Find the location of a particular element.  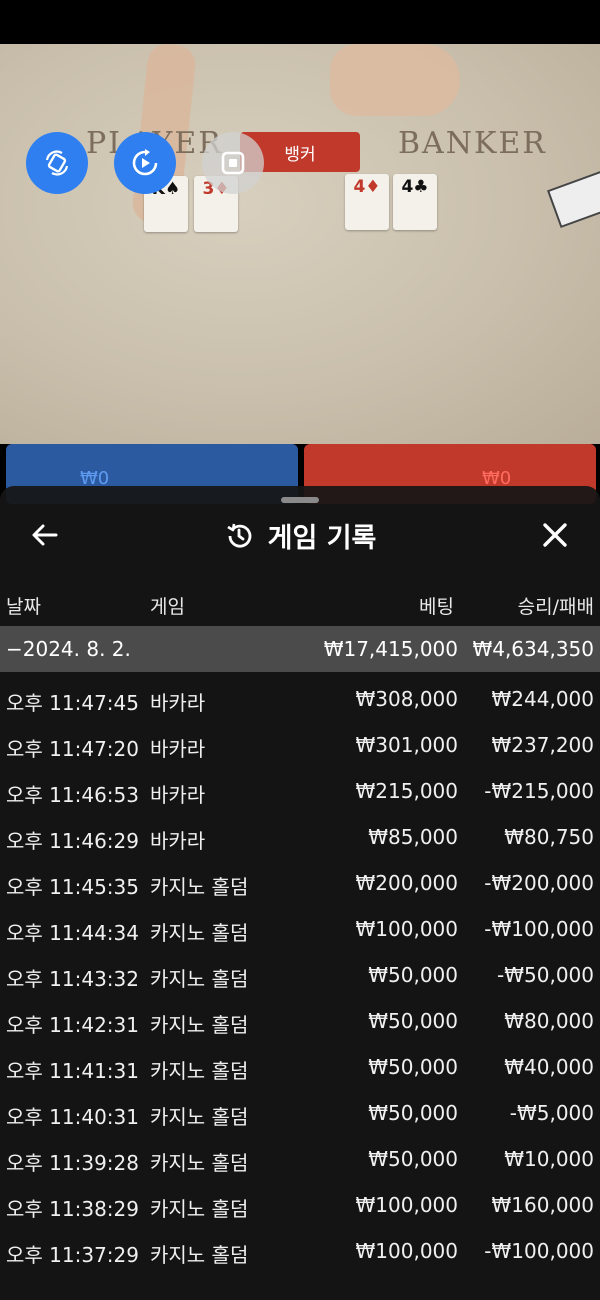

rotate-view-button is located at coordinates (57, 163).